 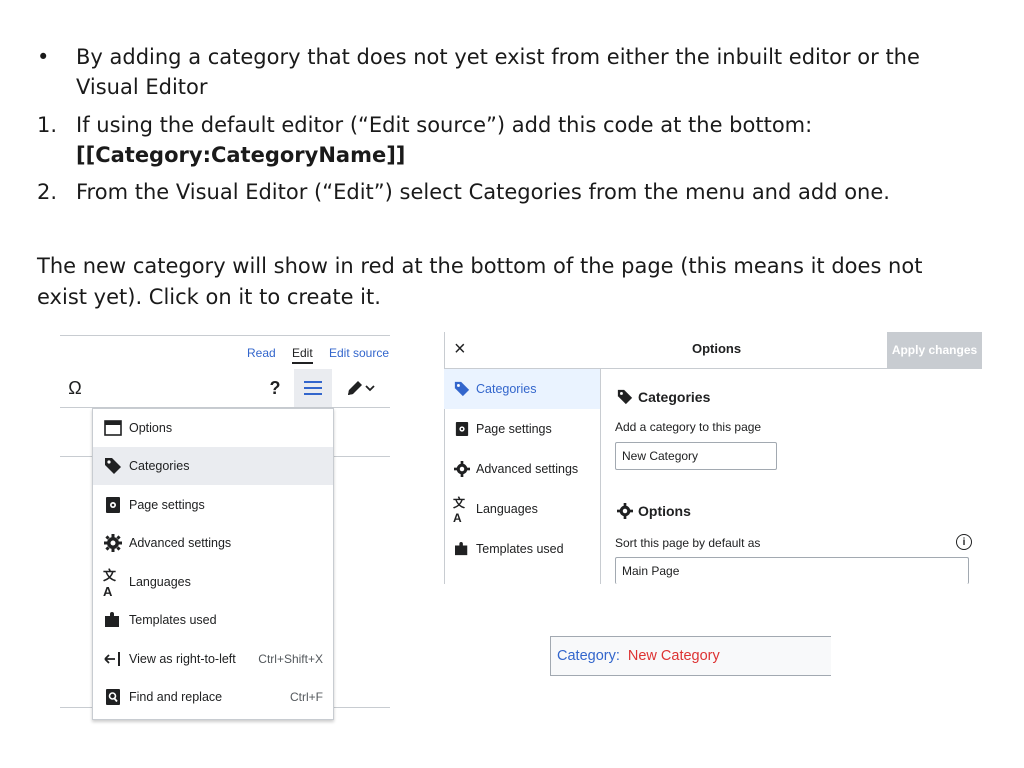 What do you see at coordinates (370, 388) in the screenshot?
I see `chevron-down-icon` at bounding box center [370, 388].